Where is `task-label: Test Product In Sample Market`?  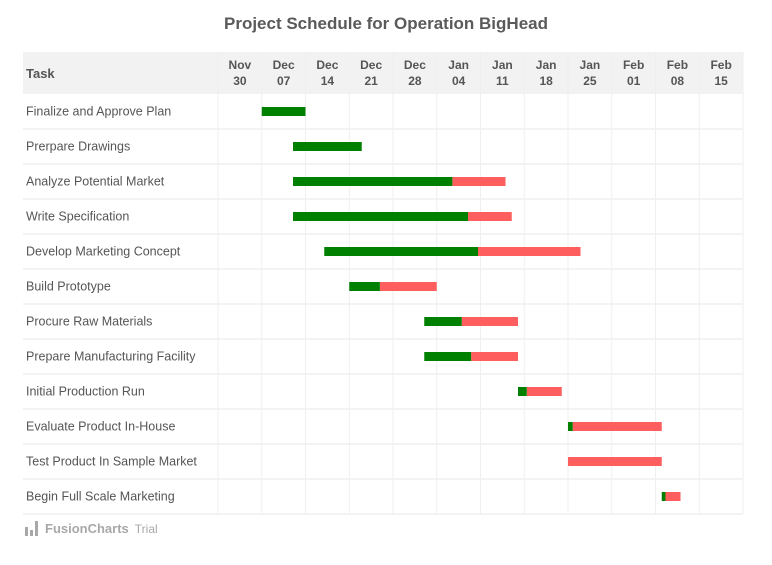
task-label: Test Product In Sample Market is located at coordinates (111, 462).